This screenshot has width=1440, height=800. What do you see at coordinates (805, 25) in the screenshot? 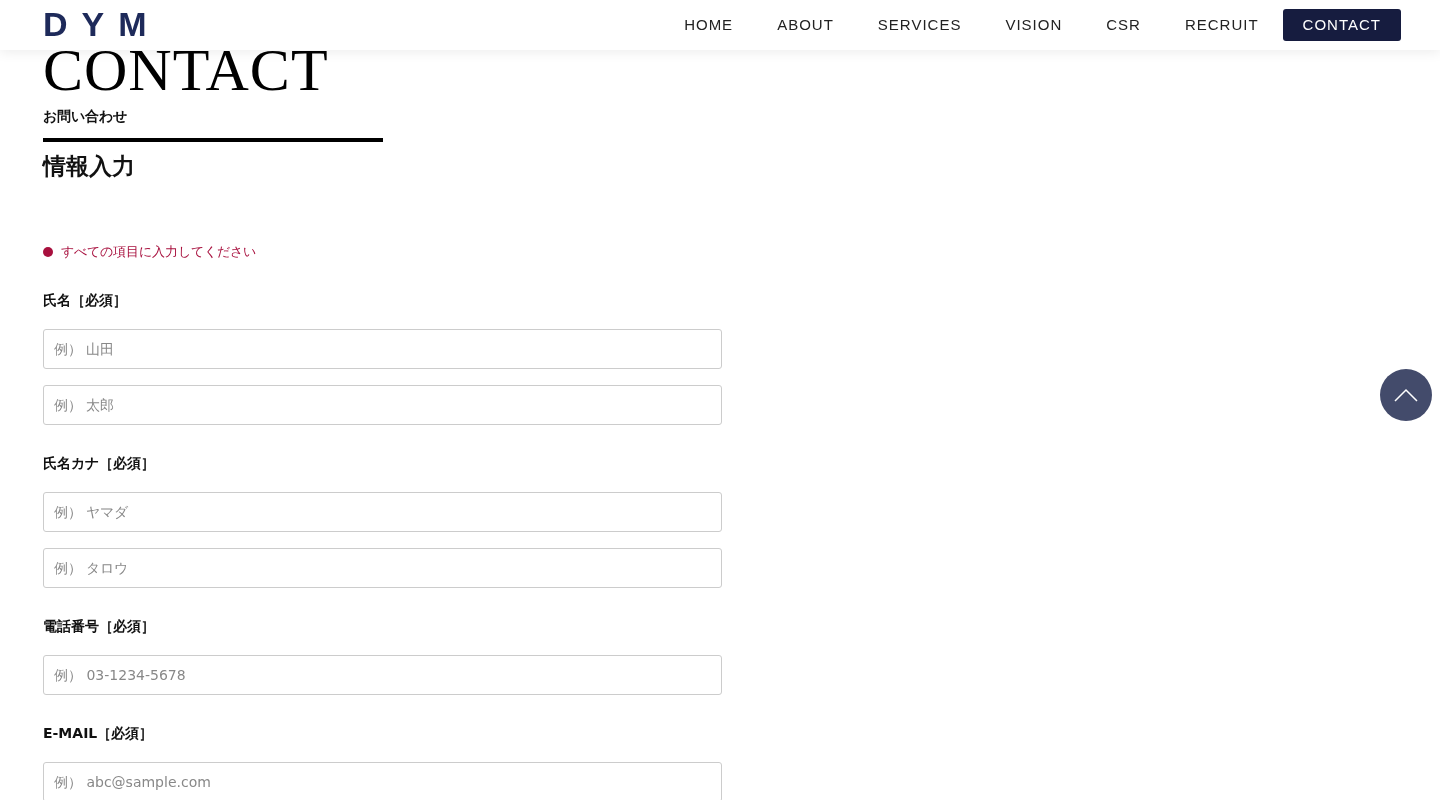
I see `nav-link: ABOUT` at bounding box center [805, 25].